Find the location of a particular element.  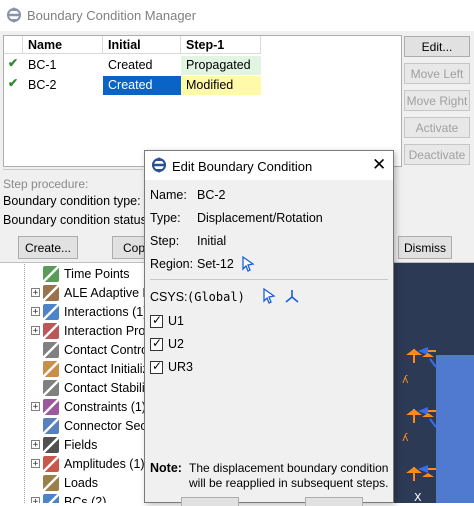

tree-item-label: Time Points is located at coordinates (97, 273).